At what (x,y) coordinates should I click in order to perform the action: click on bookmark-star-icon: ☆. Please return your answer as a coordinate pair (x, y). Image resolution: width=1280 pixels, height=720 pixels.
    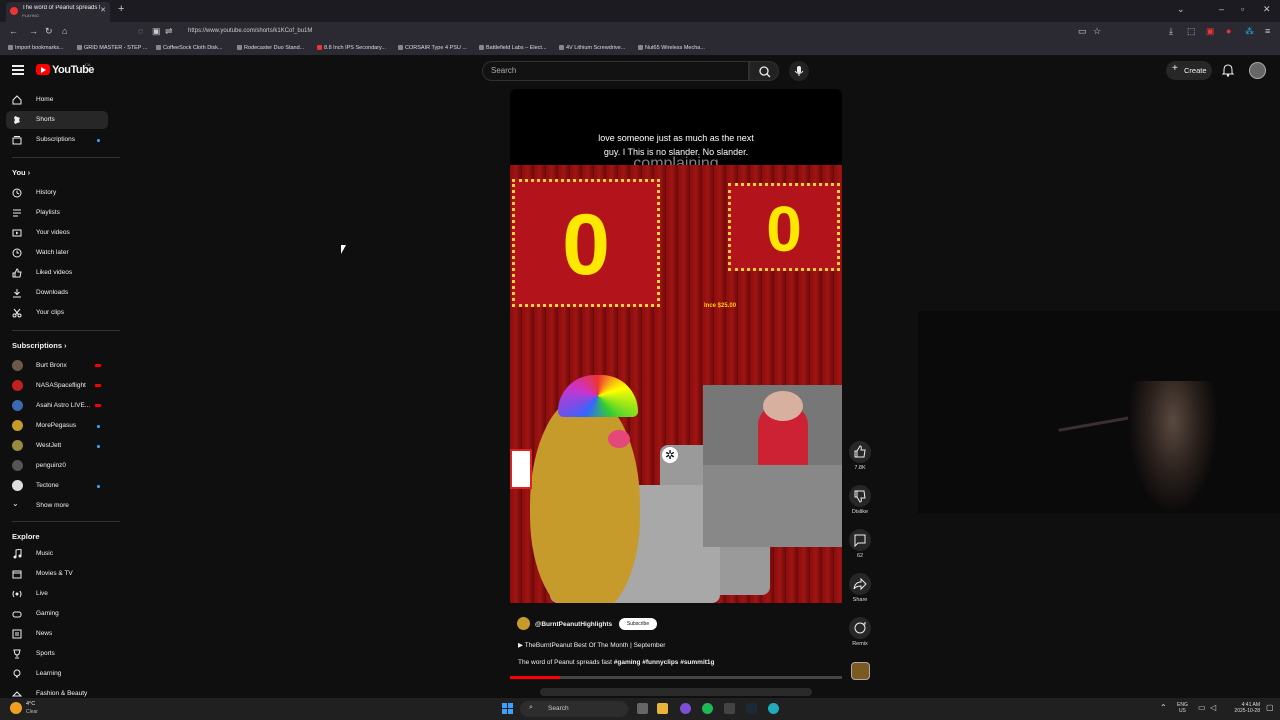
    Looking at the image, I should click on (1097, 31).